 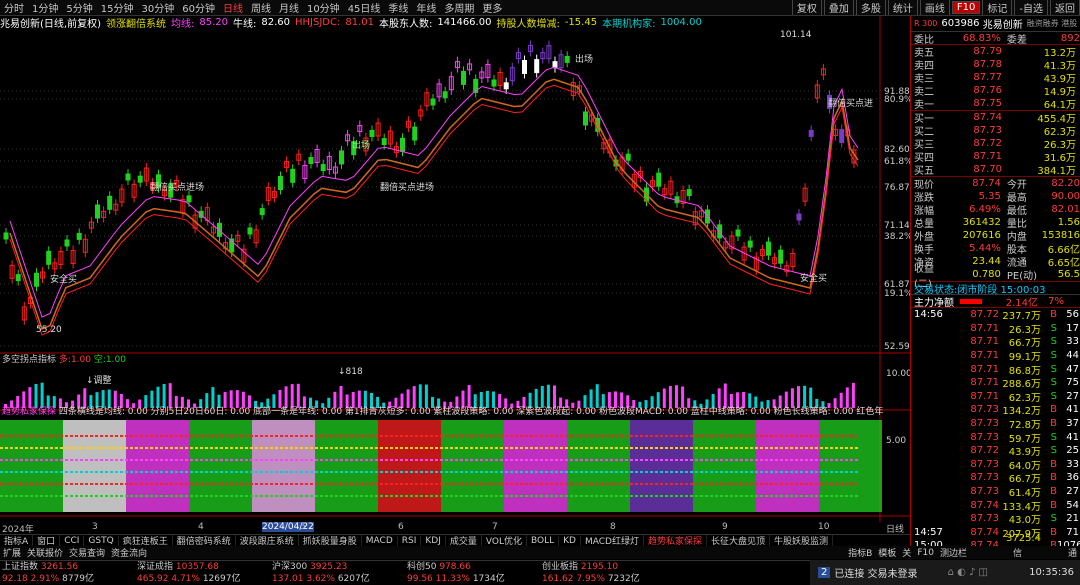 I want to click on period-5: 60分钟, so click(x=198, y=7).